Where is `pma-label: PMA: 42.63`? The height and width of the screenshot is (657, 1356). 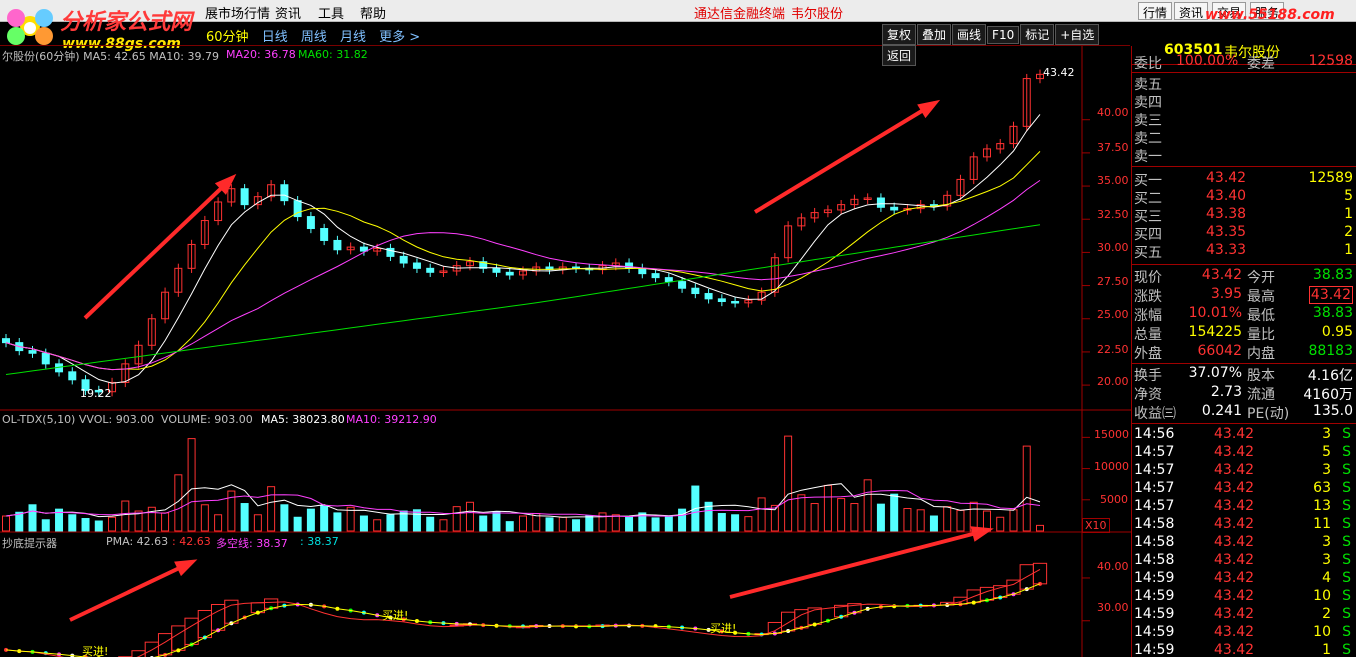
pma-label: PMA: 42.63 is located at coordinates (137, 541).